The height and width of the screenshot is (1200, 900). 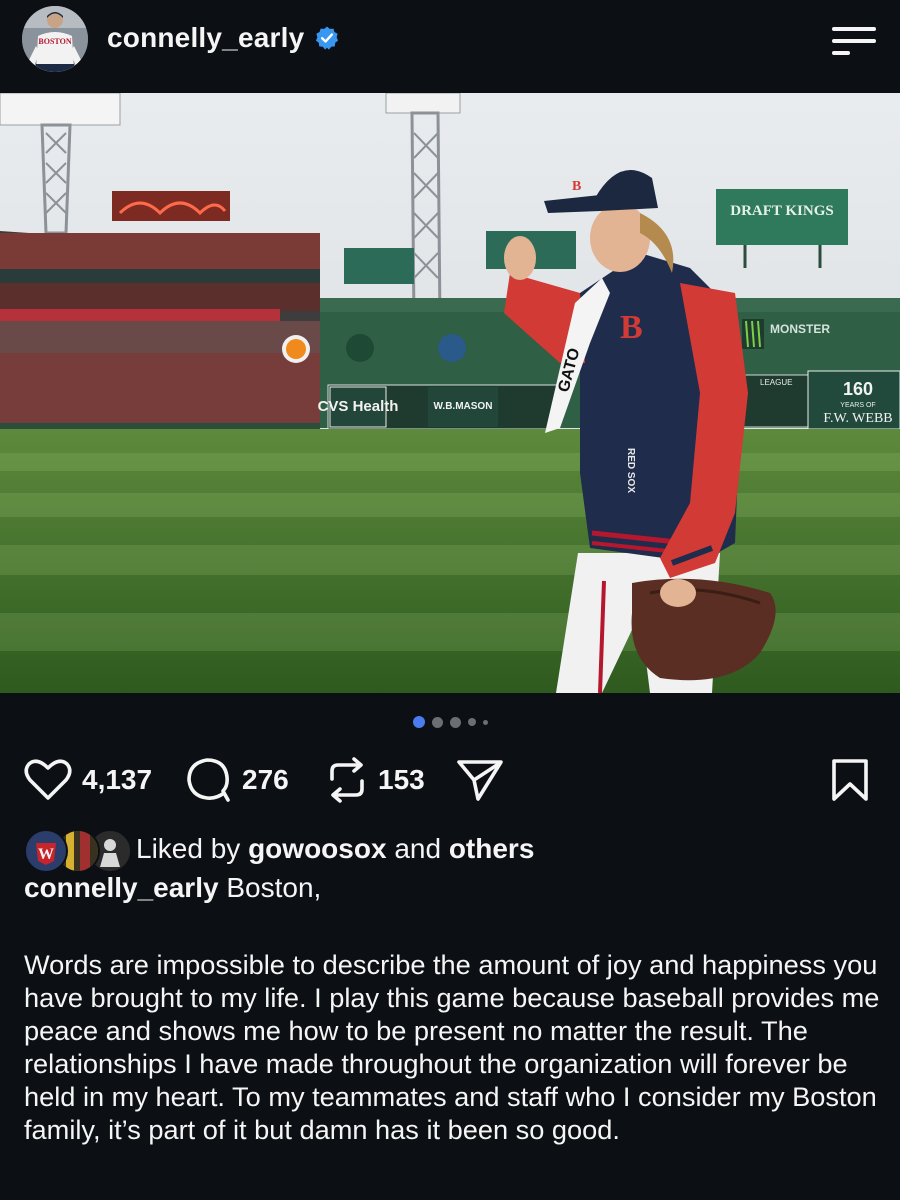 What do you see at coordinates (78, 850) in the screenshot?
I see `liker-avatars: W` at bounding box center [78, 850].